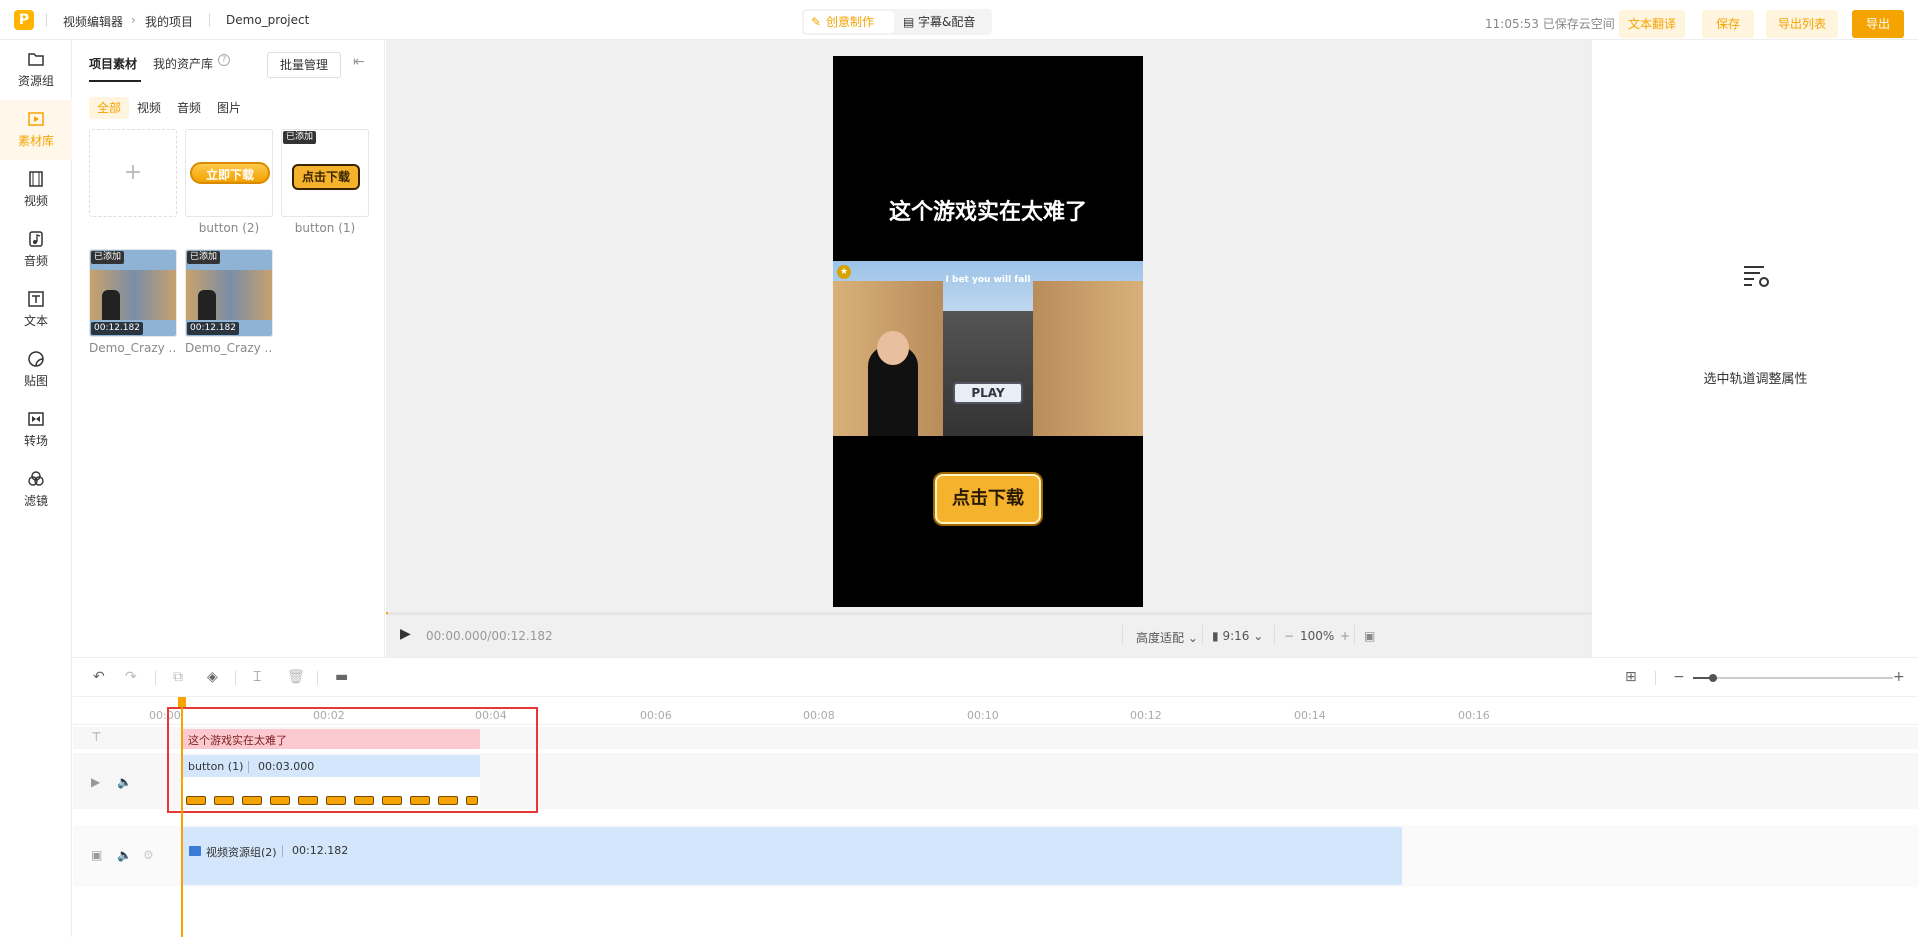 The height and width of the screenshot is (937, 1918). I want to click on zoom-slider-handle, so click(1713, 678).